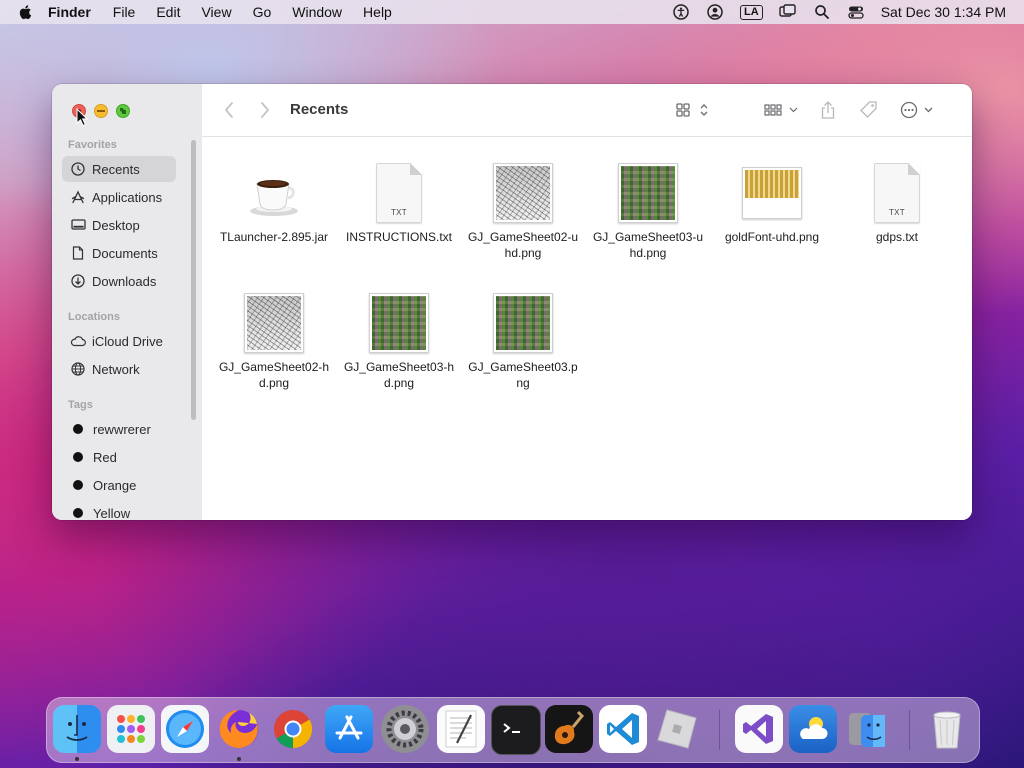 This screenshot has height=768, width=1024. I want to click on sidebar-scrollbar, so click(193, 280).